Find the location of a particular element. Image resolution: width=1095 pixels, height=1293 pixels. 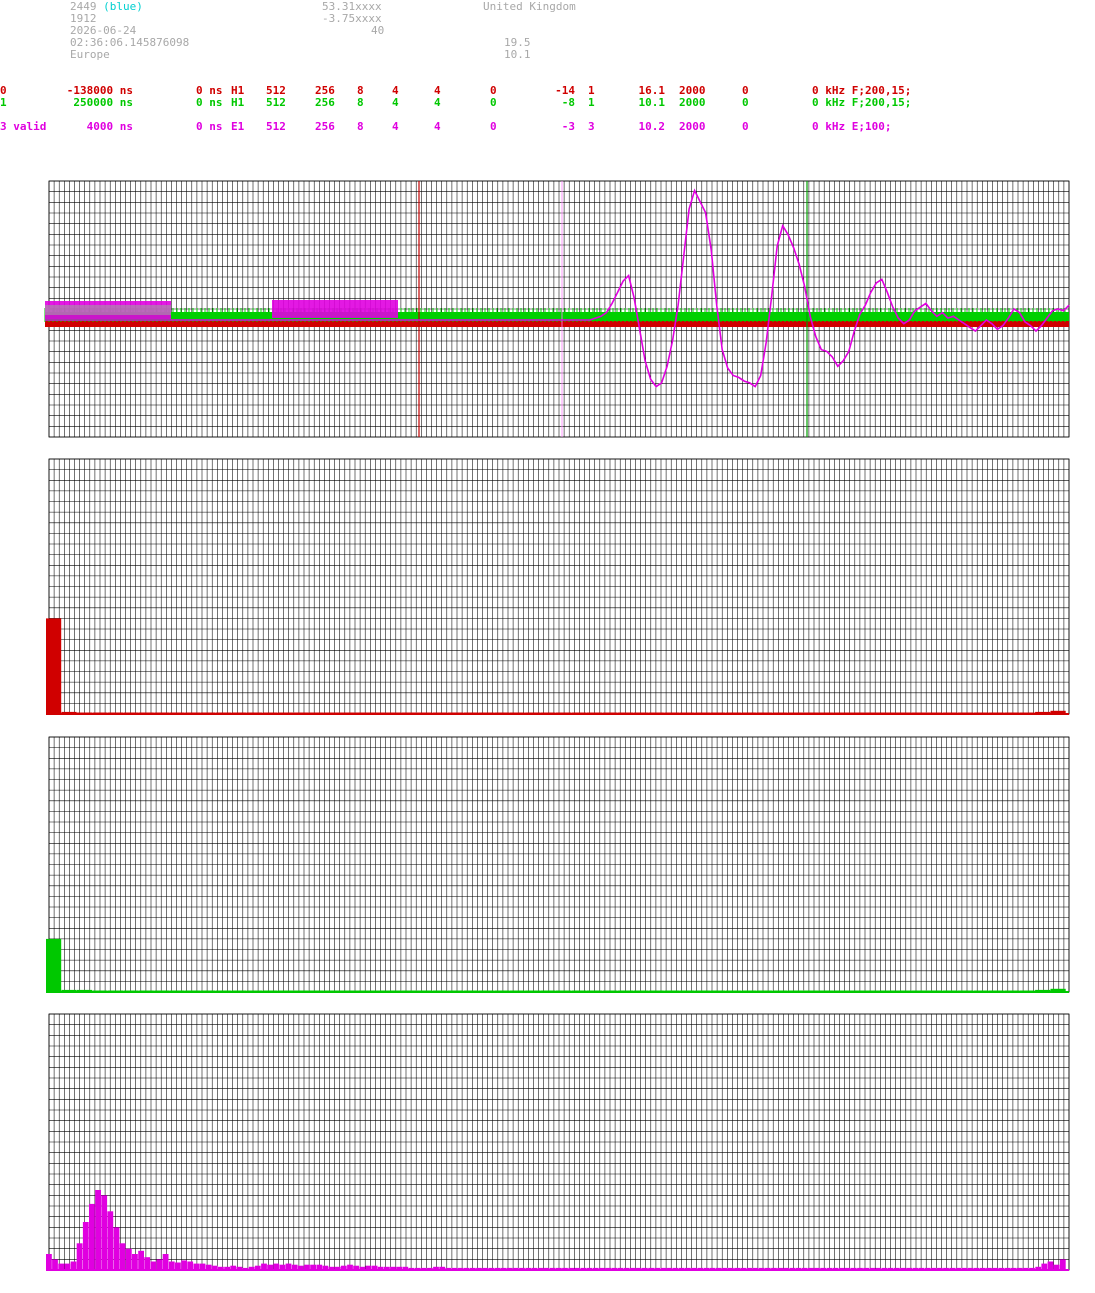

grey-band is located at coordinates (108, 310).